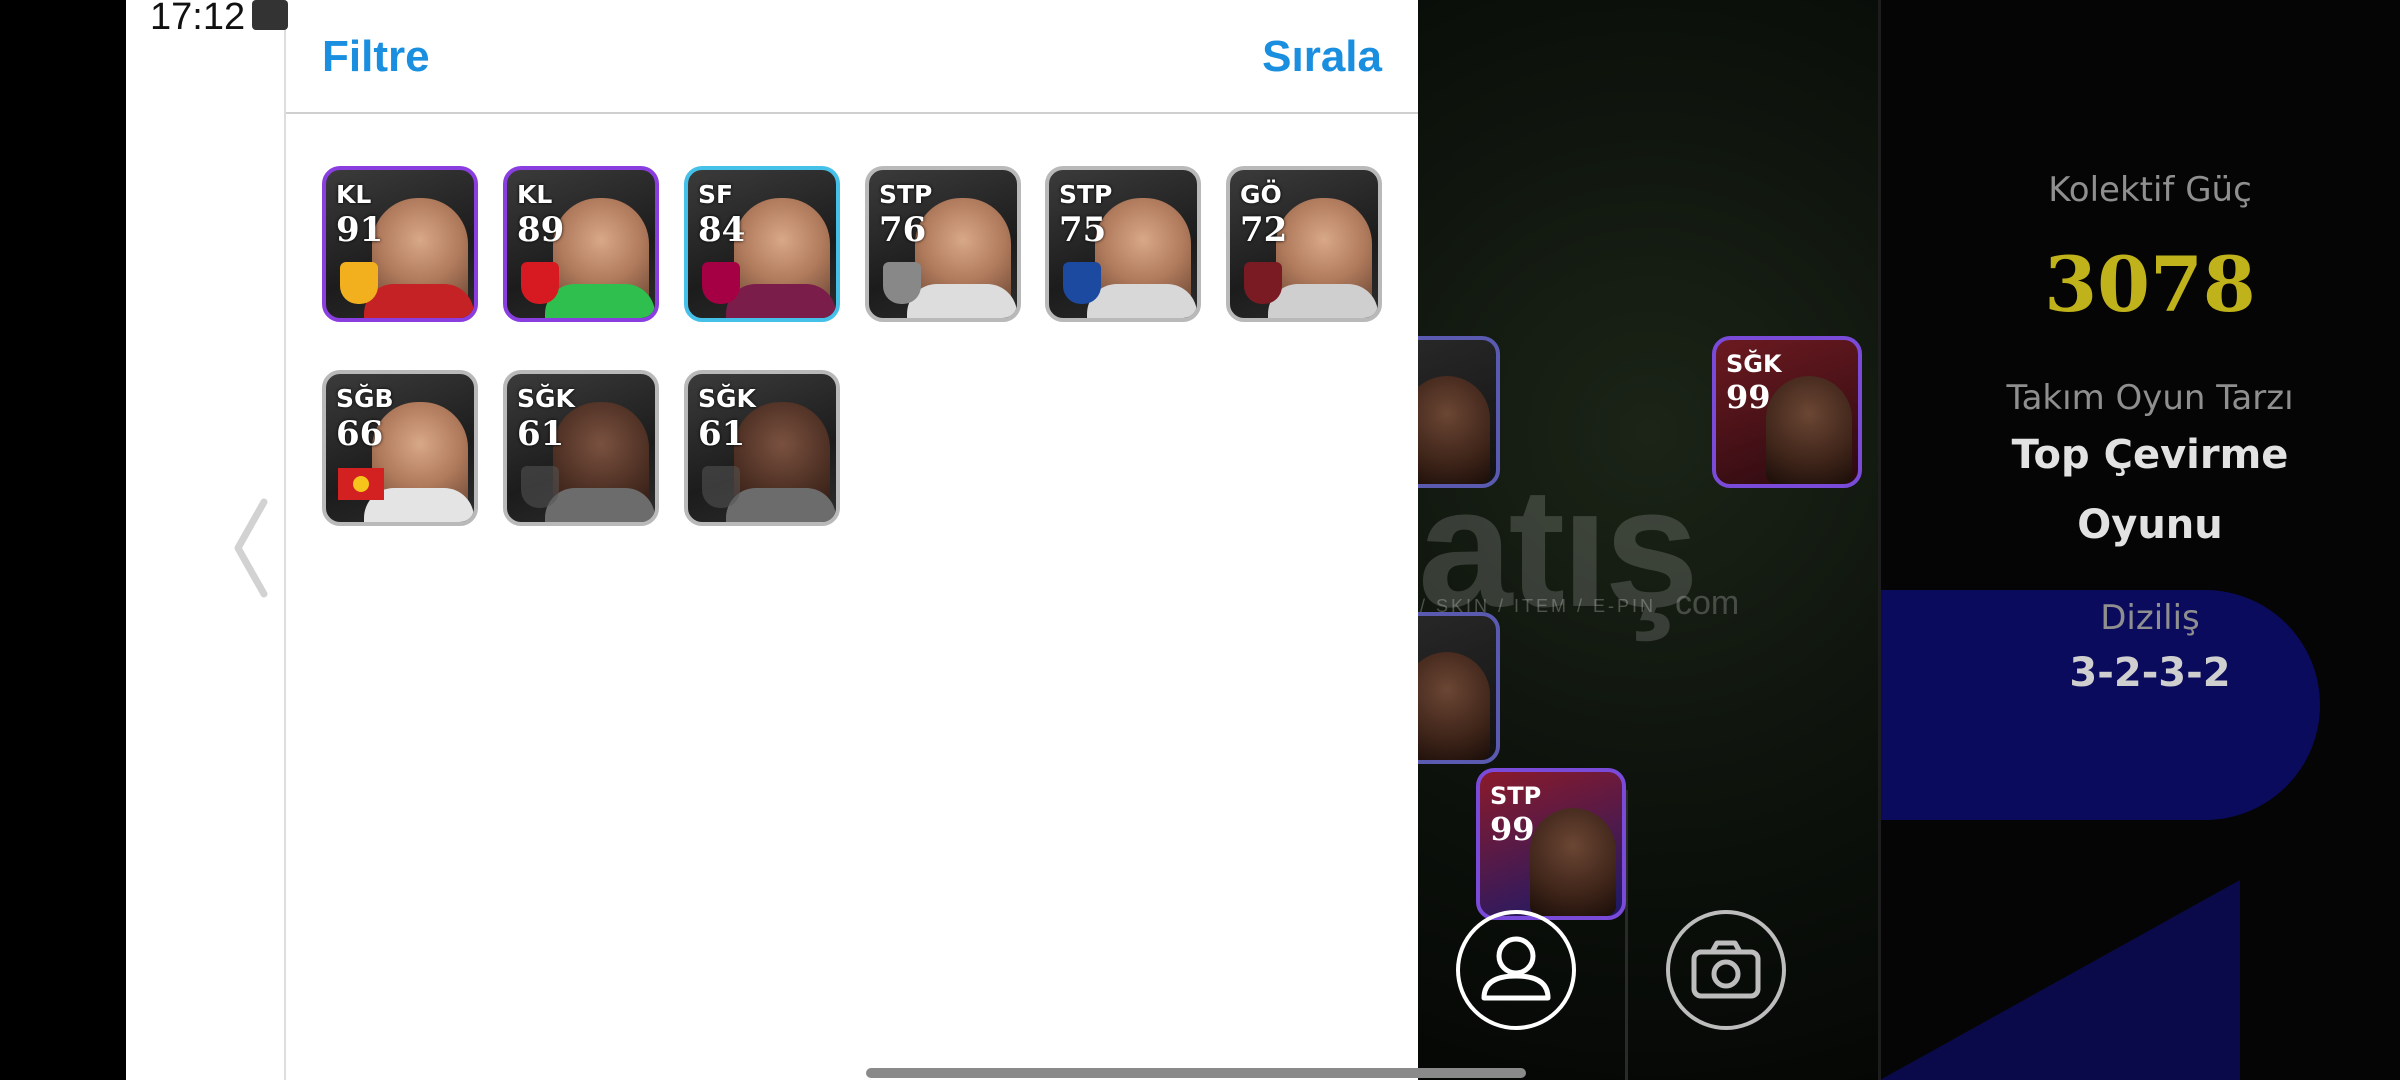 This screenshot has height=1080, width=2400. Describe the element at coordinates (2150, 525) in the screenshot. I see `team-playstyle-line2: Oyunu` at that location.